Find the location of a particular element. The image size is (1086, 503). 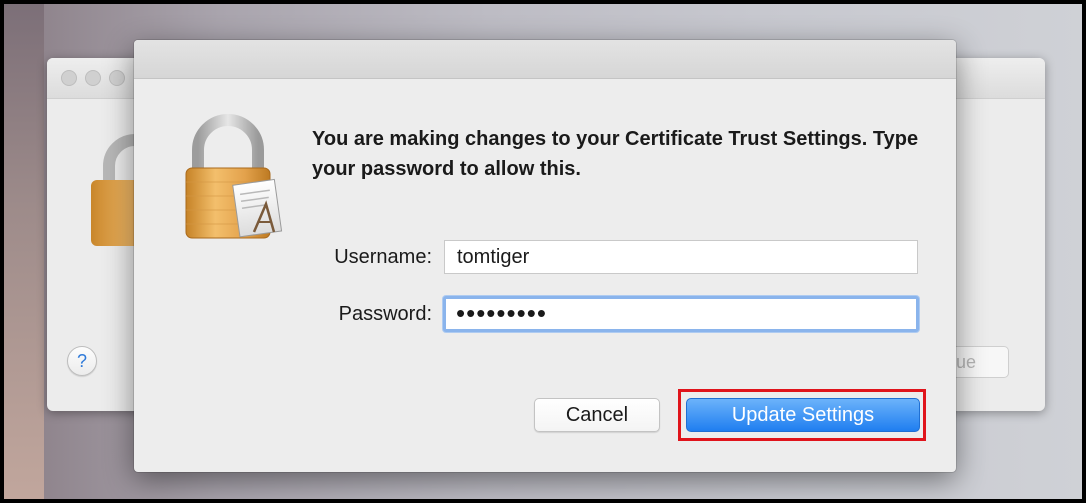

annotation-highlight-box is located at coordinates (802, 415).